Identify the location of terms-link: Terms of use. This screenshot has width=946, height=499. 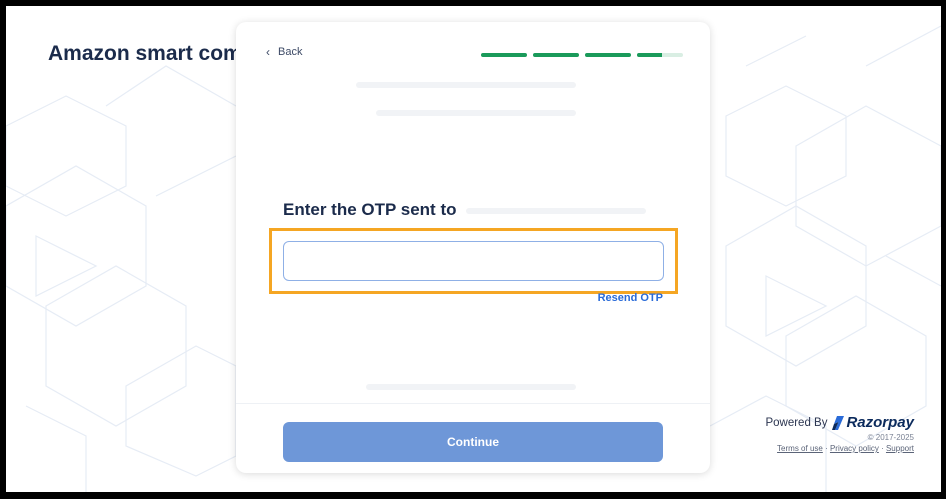
(800, 448).